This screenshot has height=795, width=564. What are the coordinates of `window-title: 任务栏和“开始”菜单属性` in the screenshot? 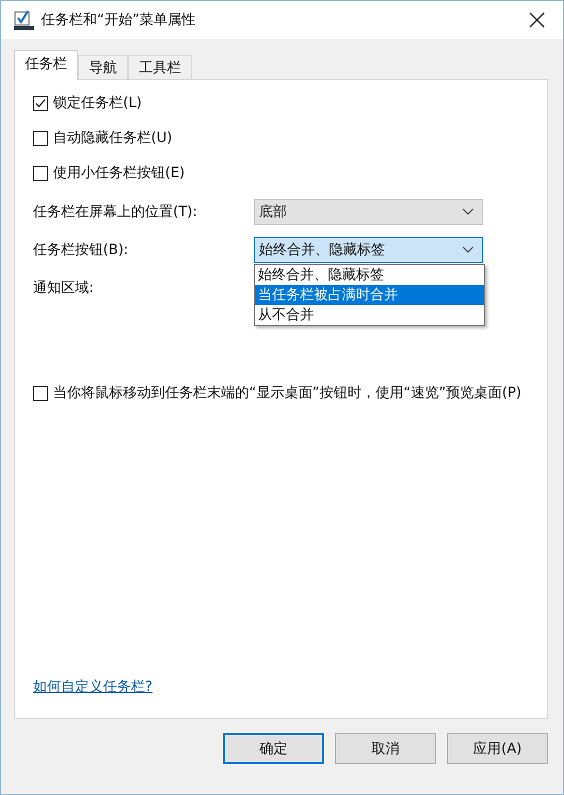 It's located at (119, 20).